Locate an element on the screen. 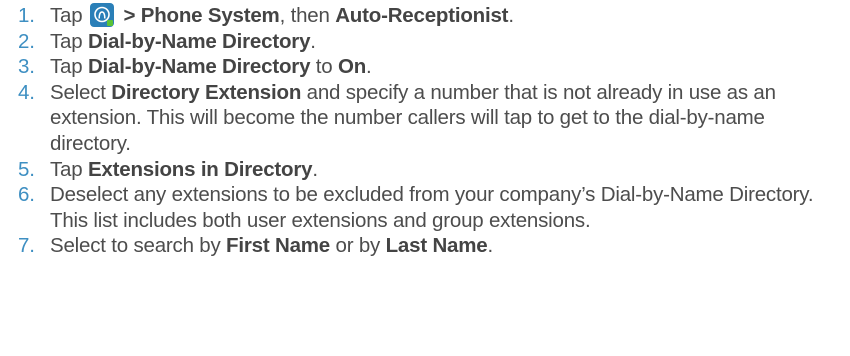  step-bold-text: Extensions in Directory is located at coordinates (200, 169).